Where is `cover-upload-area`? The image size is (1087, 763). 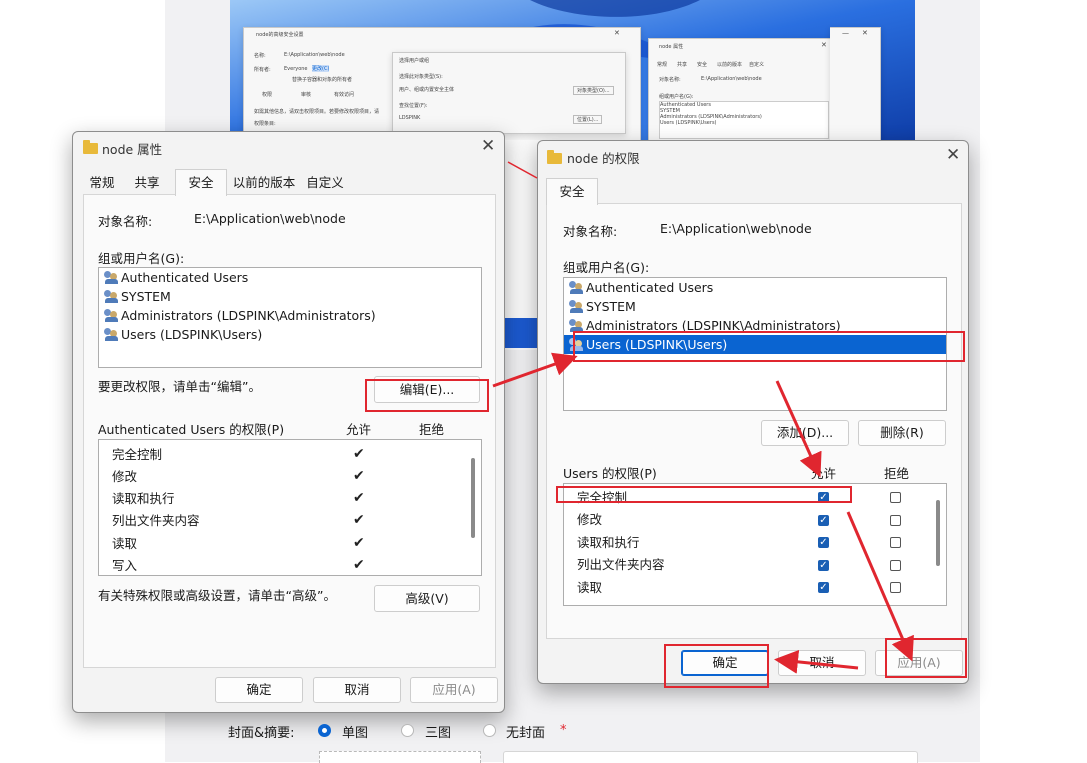
cover-upload-area is located at coordinates (400, 757).